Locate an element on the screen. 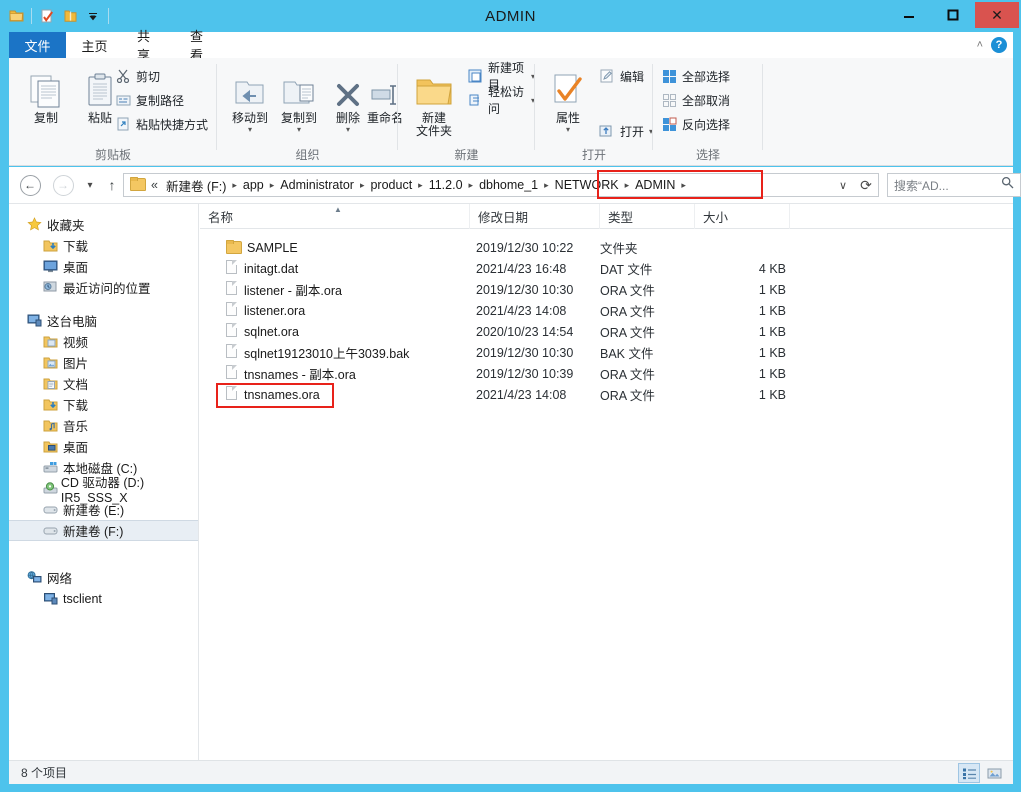 This screenshot has width=1021, height=792. breadcrumb-item-volume-f: 新建卷 (F:) is located at coordinates (196, 185).